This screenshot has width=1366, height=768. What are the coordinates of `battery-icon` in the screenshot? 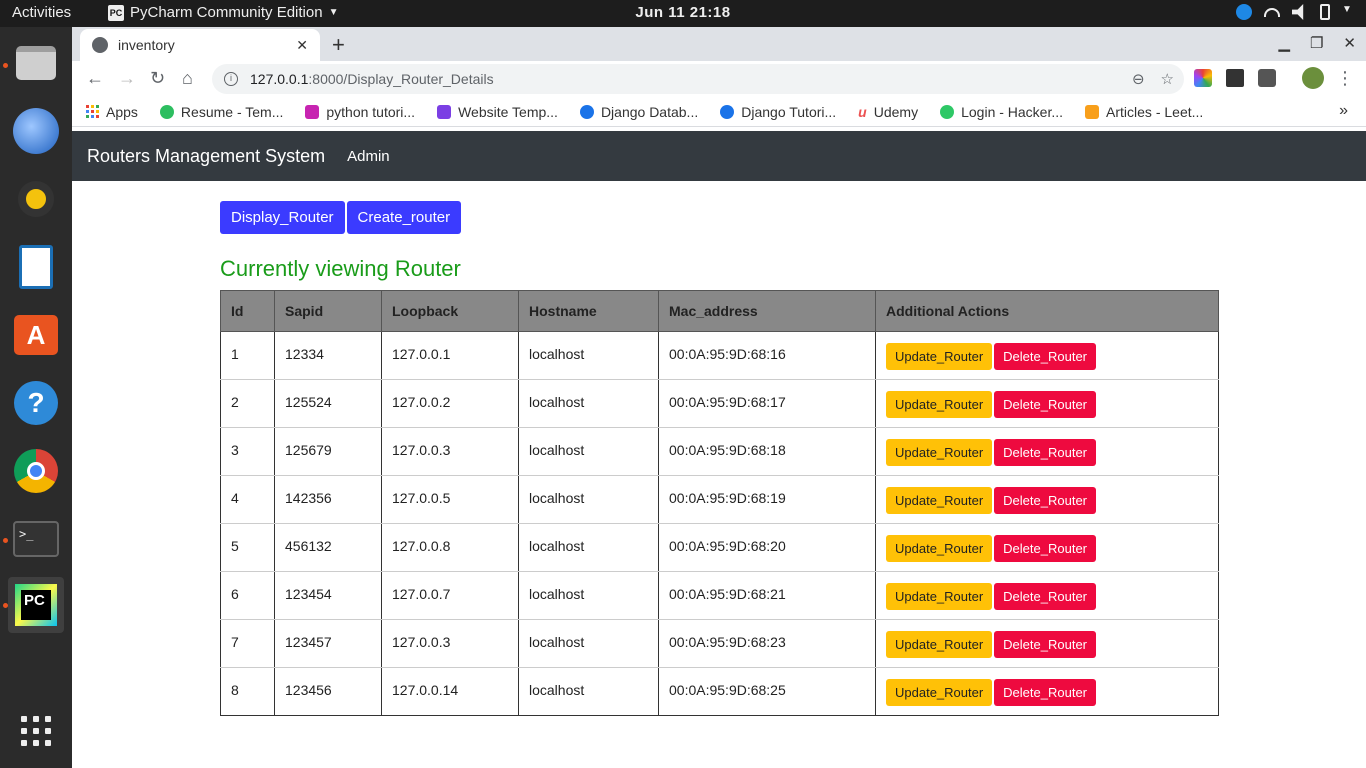 It's located at (1325, 12).